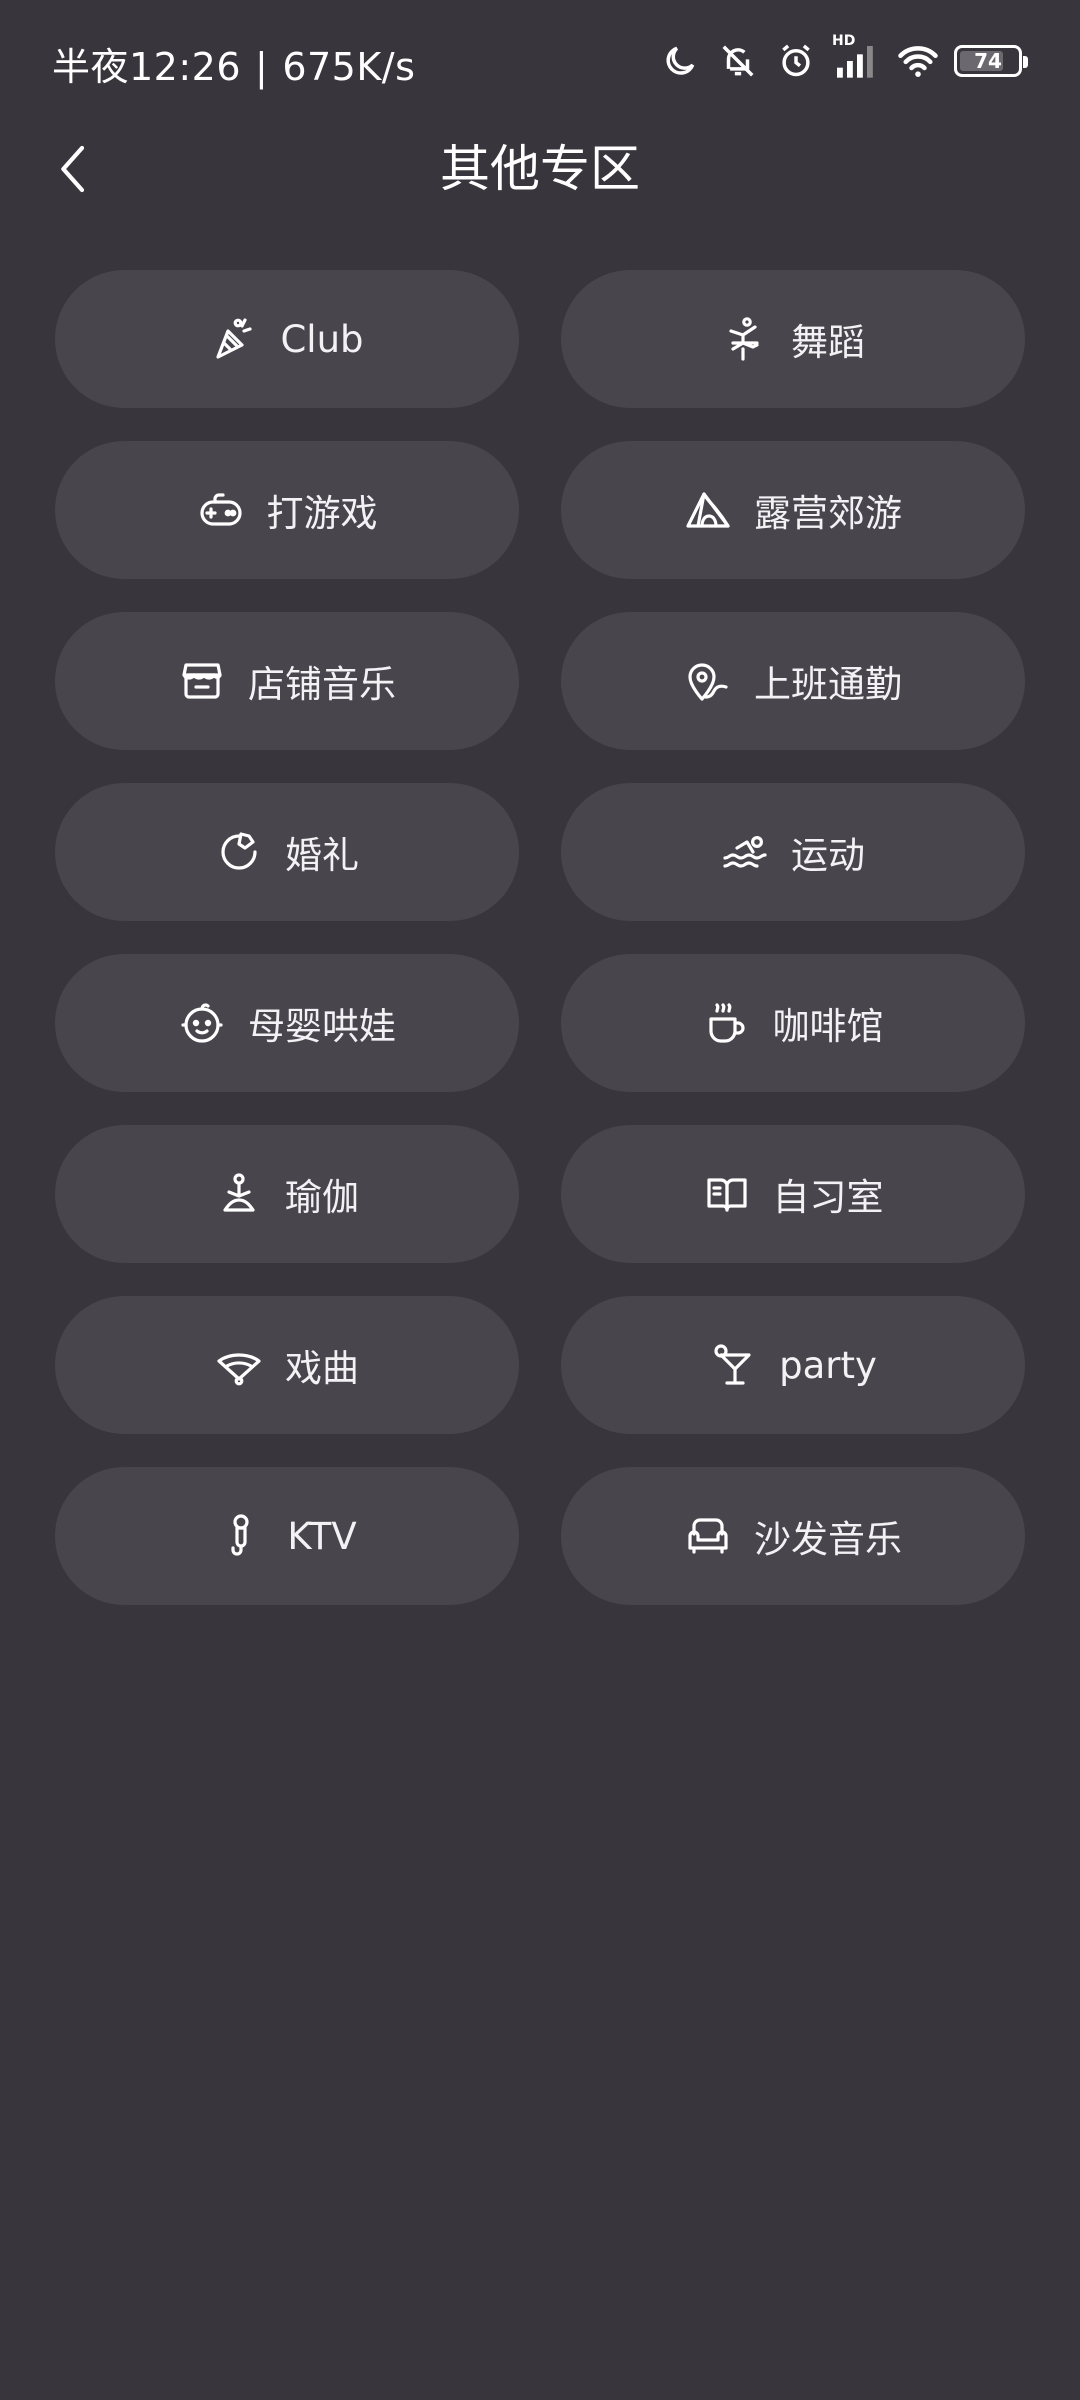  I want to click on status-icons: HD 74, so click(843, 59).